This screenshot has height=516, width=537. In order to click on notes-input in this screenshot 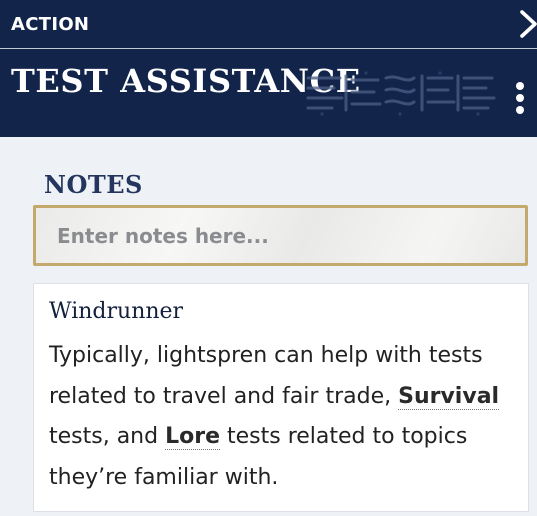, I will do `click(280, 235)`.